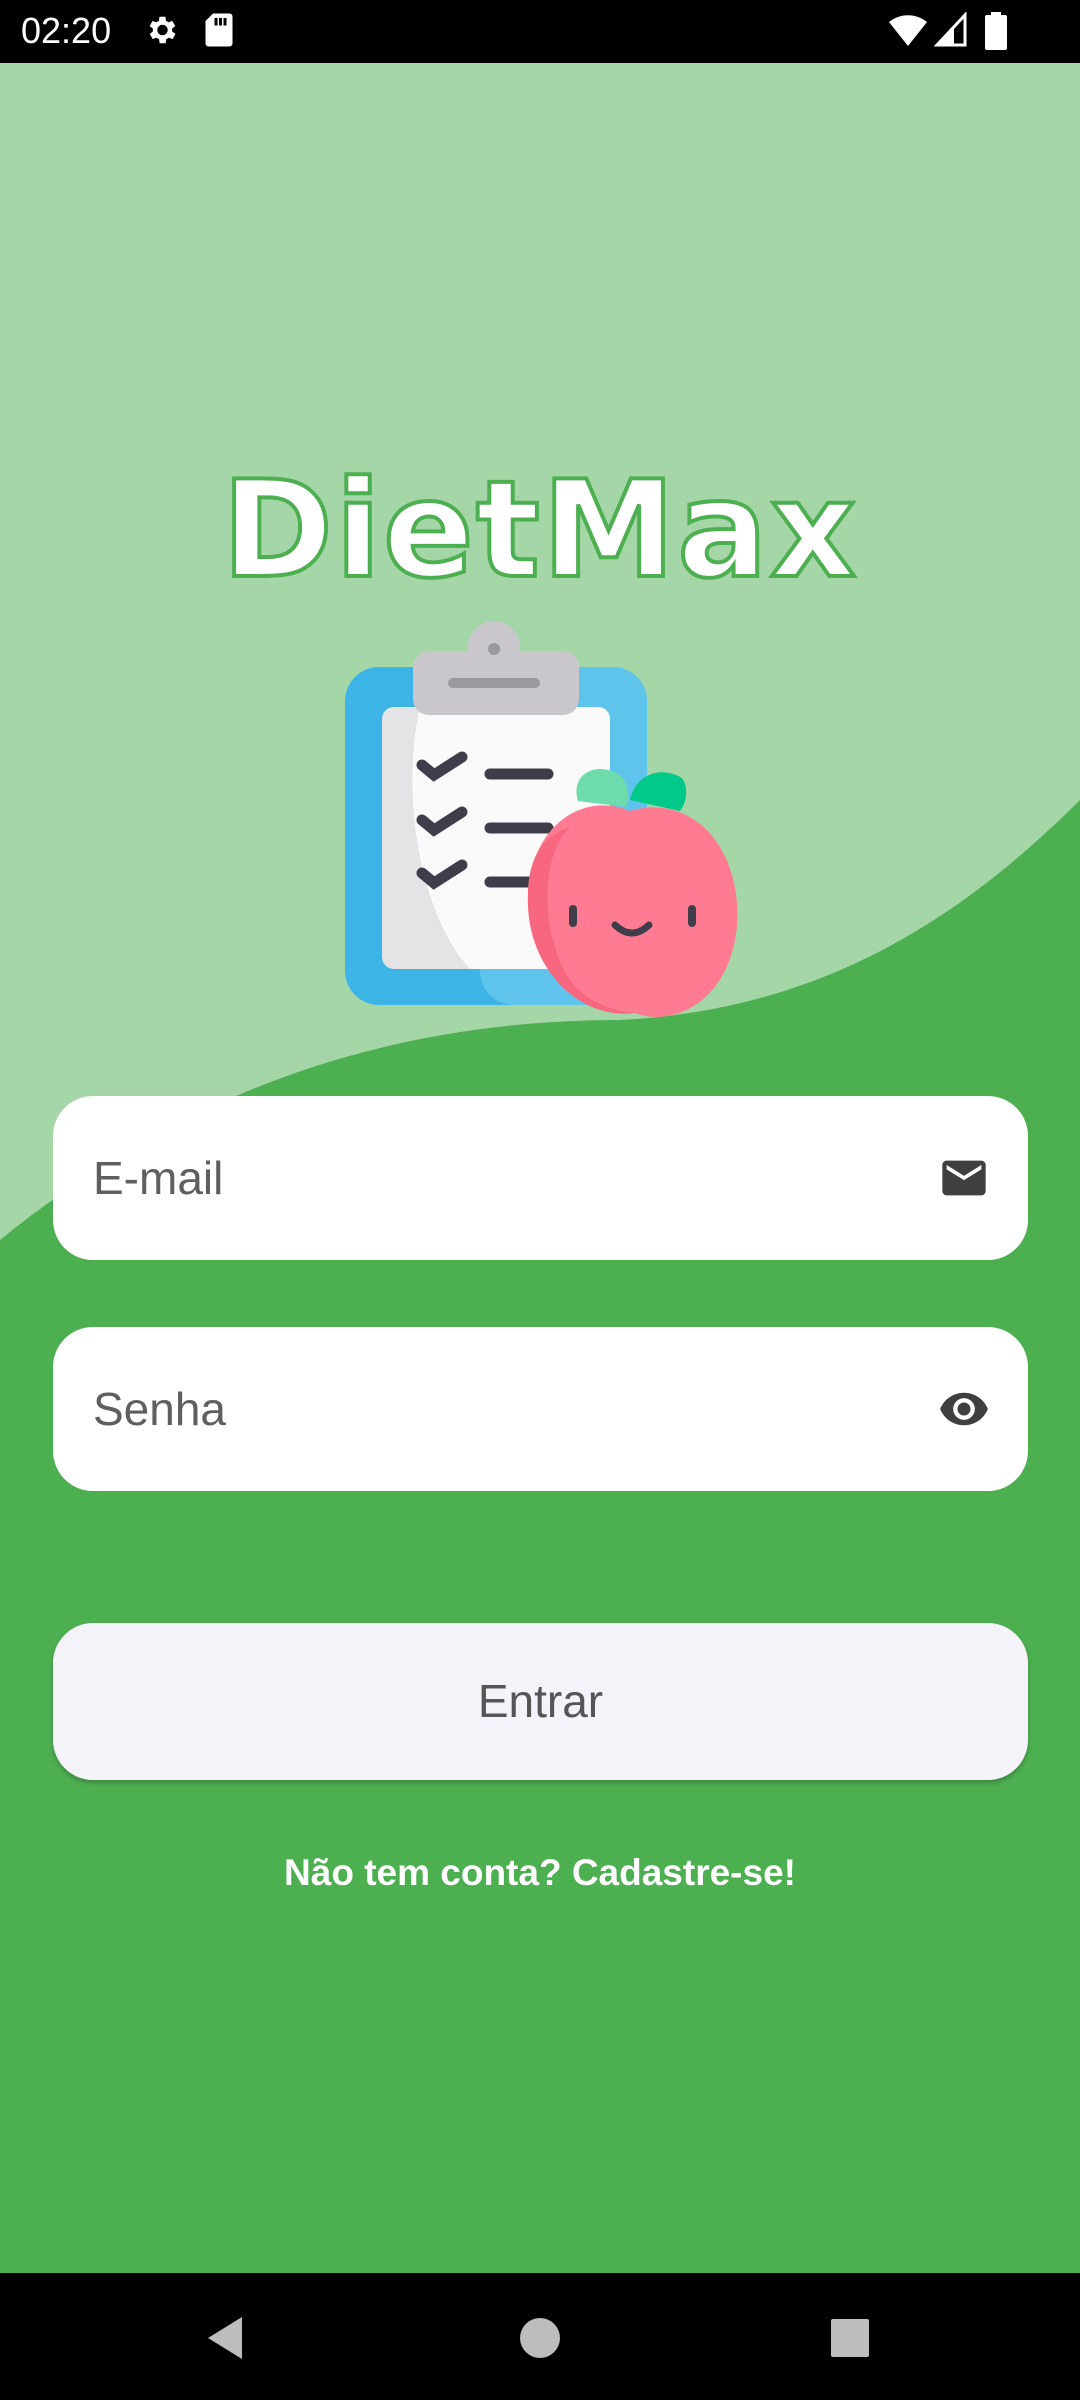 This screenshot has height=2400, width=1080. I want to click on gear-icon, so click(162, 30).